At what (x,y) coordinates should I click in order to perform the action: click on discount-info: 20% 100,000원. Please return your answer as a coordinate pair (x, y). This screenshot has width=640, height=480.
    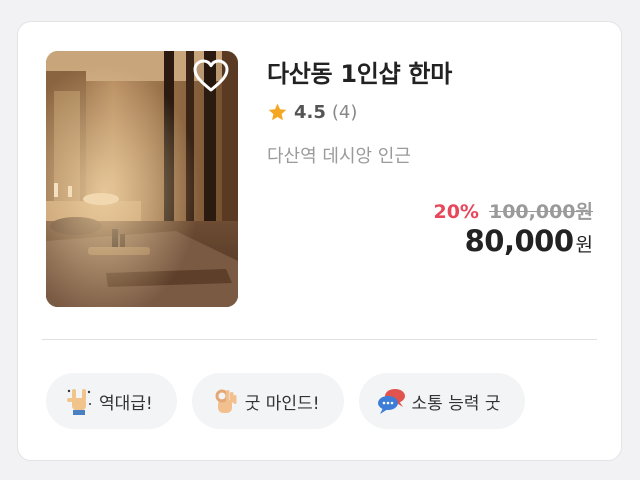
    Looking at the image, I should click on (513, 210).